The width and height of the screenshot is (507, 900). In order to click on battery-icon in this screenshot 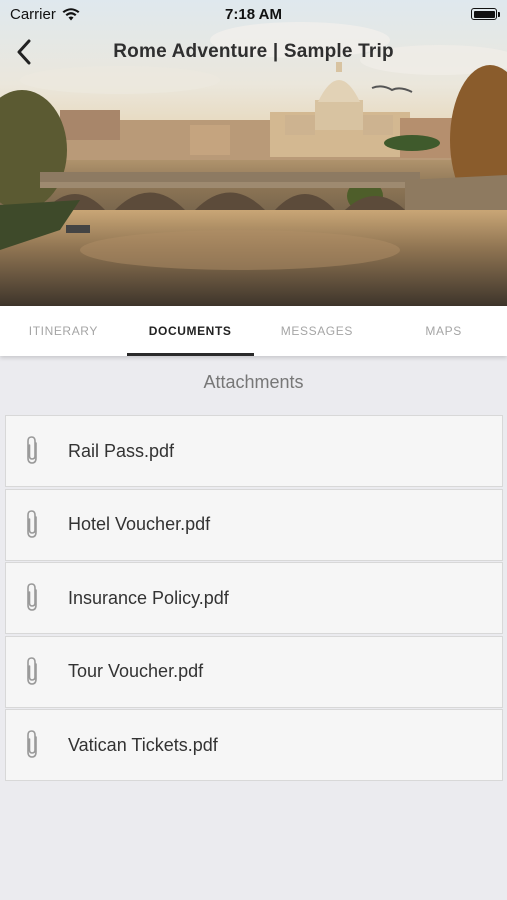, I will do `click(485, 14)`.